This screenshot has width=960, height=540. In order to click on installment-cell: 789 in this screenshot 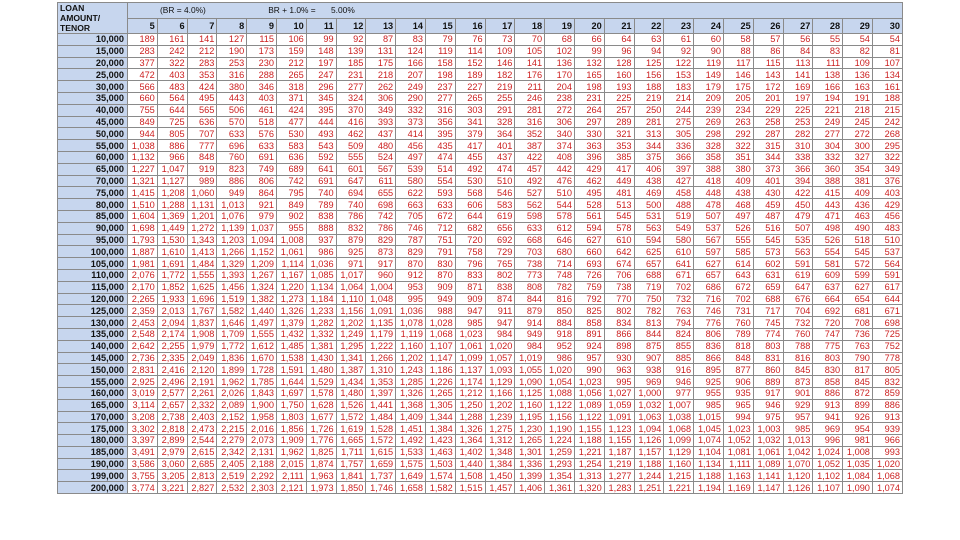, I will do `click(321, 204)`.